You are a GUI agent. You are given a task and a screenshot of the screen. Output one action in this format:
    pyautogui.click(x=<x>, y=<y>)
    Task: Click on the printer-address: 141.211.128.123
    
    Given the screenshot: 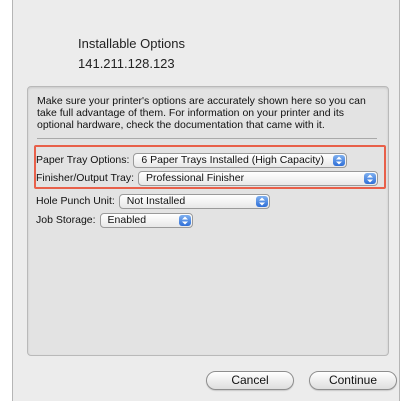 What is the action you would take?
    pyautogui.click(x=126, y=63)
    